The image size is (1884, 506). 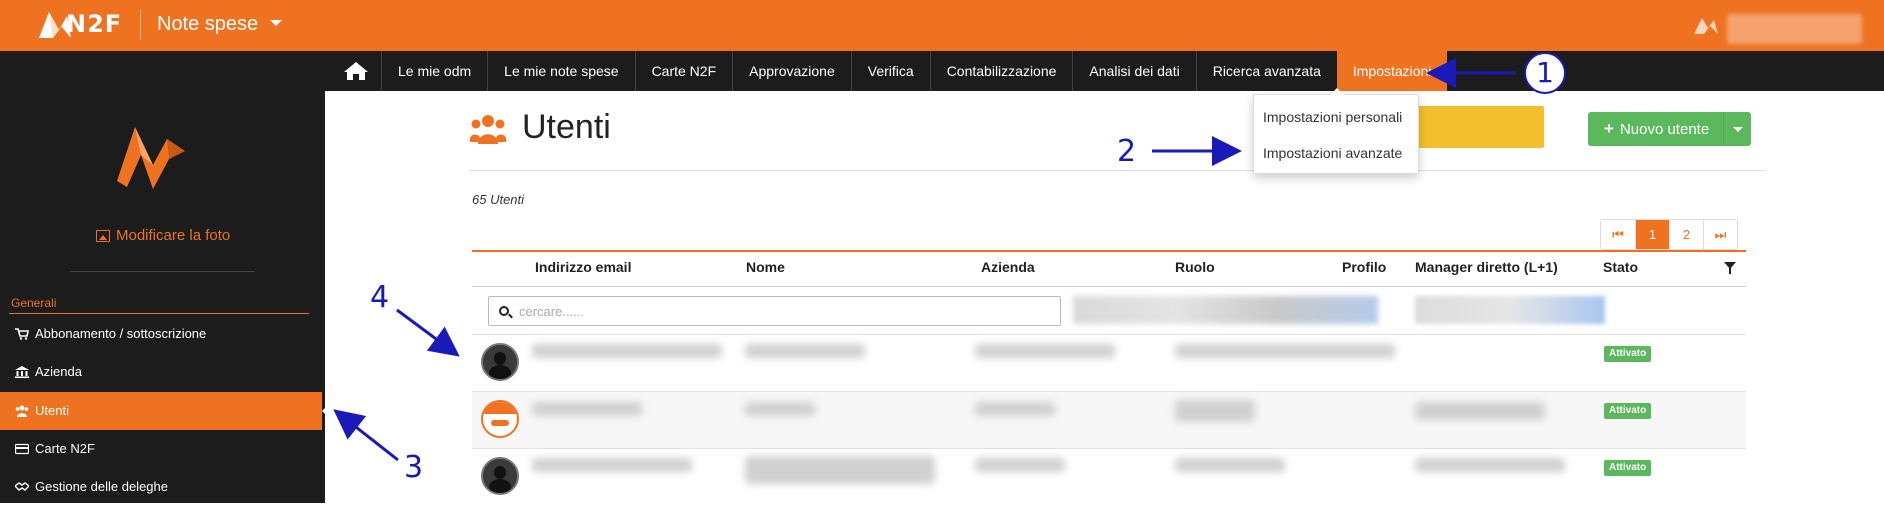 What do you see at coordinates (207, 24) in the screenshot?
I see `app-title: Note spese` at bounding box center [207, 24].